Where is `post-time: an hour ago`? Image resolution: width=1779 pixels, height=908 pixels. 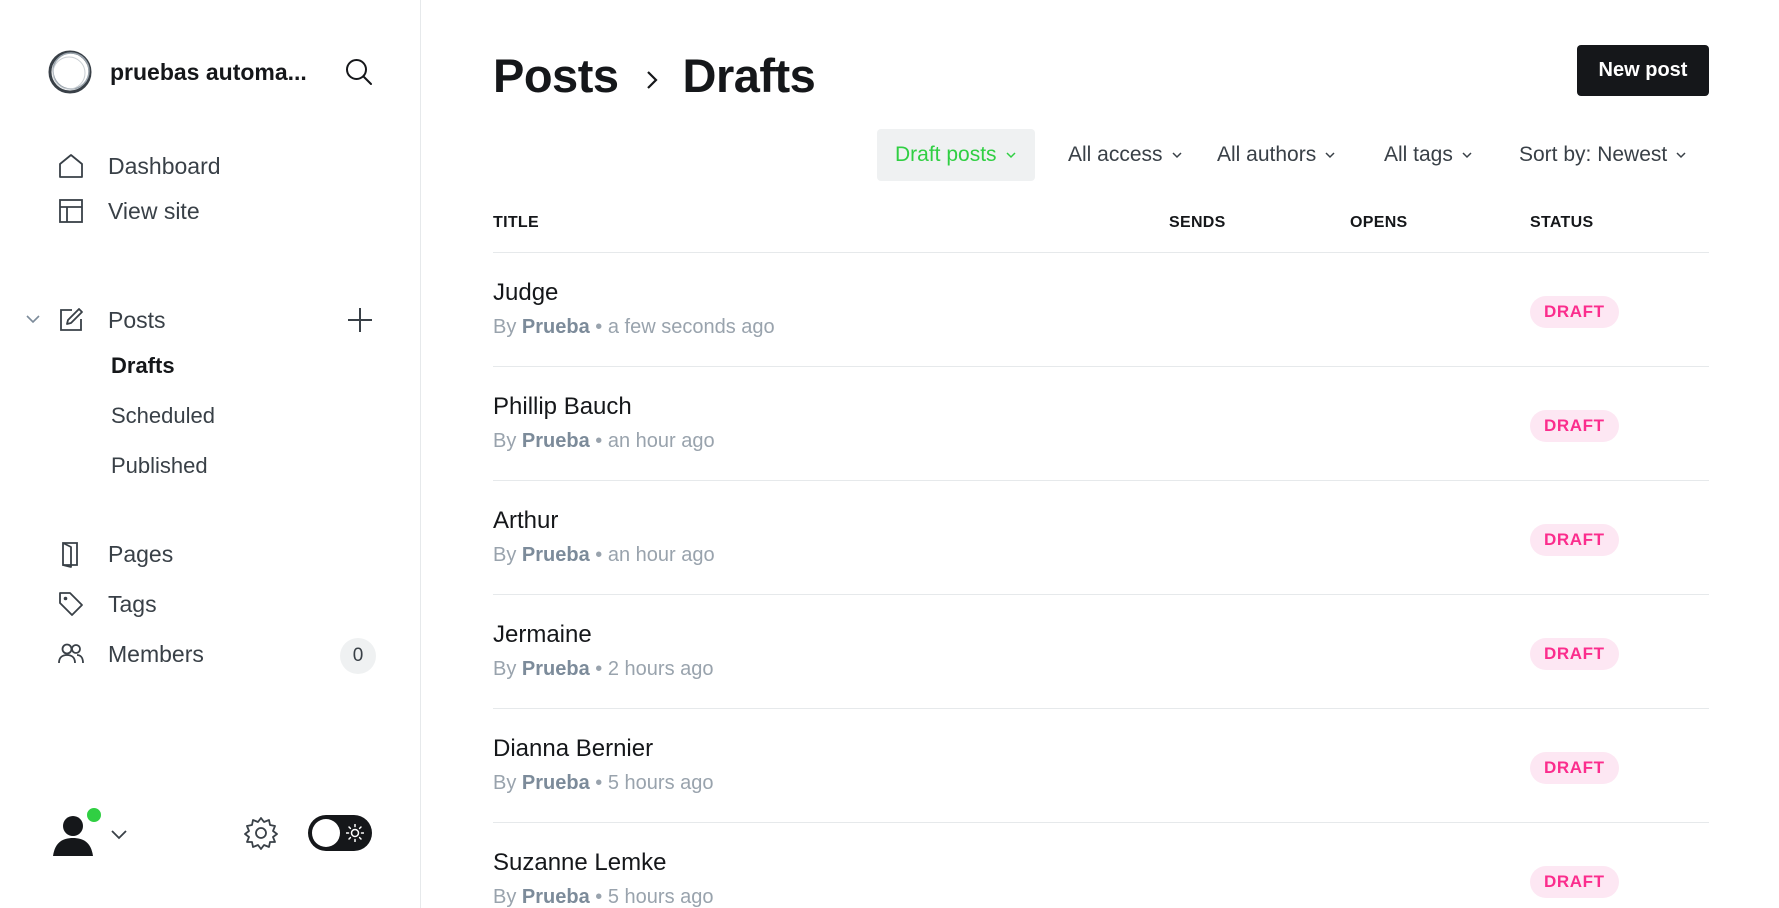 post-time: an hour ago is located at coordinates (661, 555).